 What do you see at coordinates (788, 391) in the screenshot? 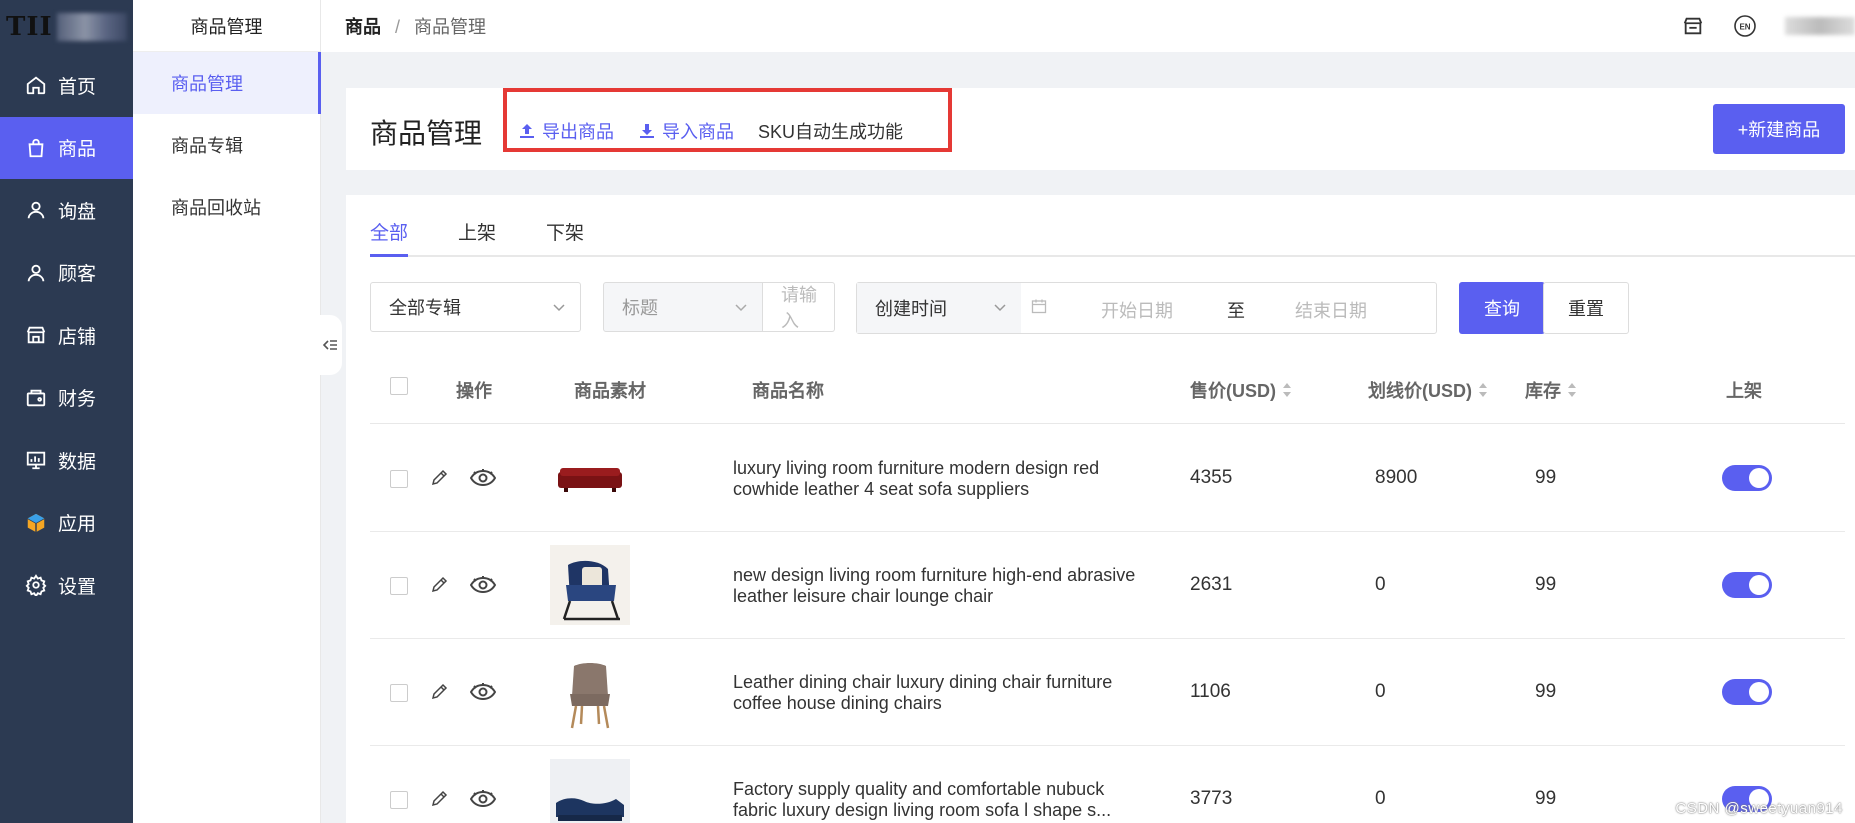
I see `header-name: 商品名称` at bounding box center [788, 391].